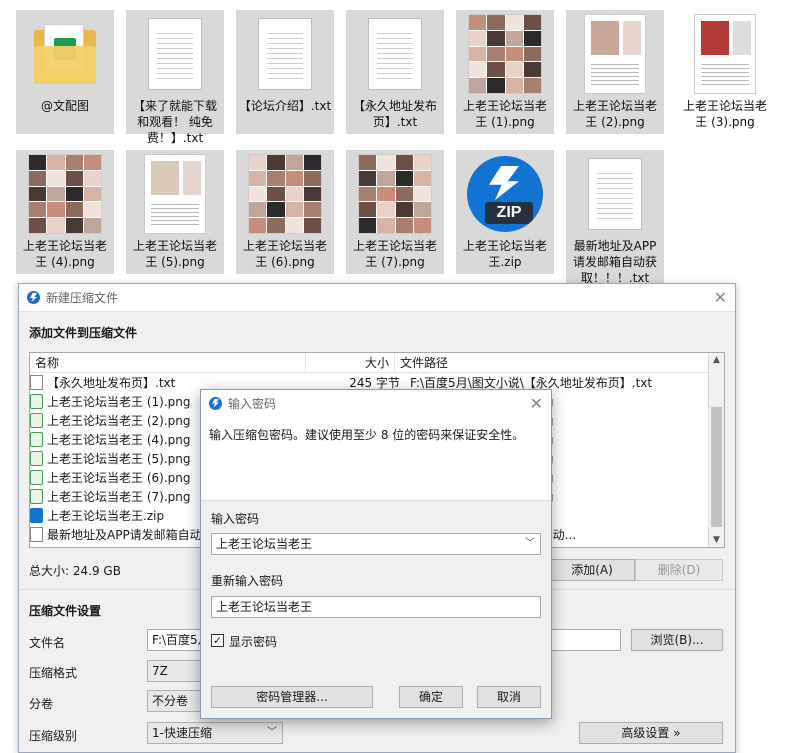  Describe the element at coordinates (215, 733) in the screenshot. I see `level-select: 1-快速压缩 ﹀` at that location.